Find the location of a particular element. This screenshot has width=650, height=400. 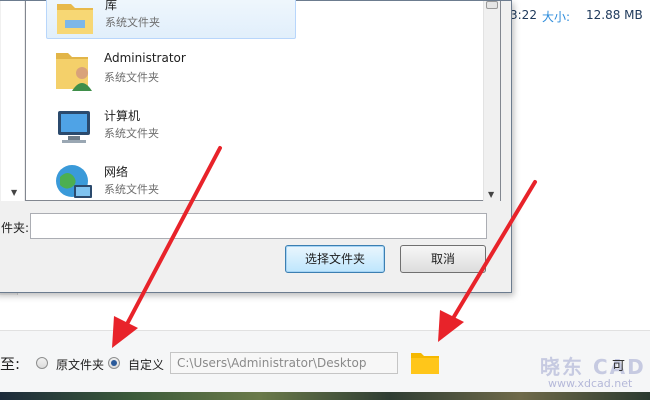

original-folder-label: 原文件夹 is located at coordinates (80, 364).